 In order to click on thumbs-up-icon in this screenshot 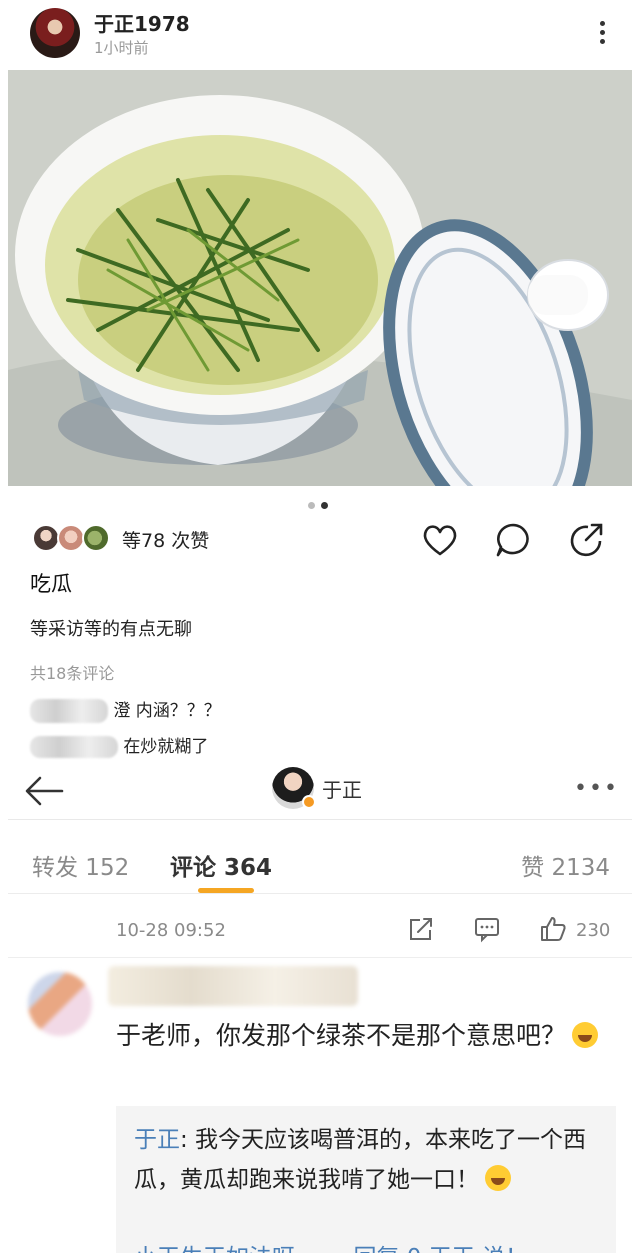, I will do `click(553, 929)`.